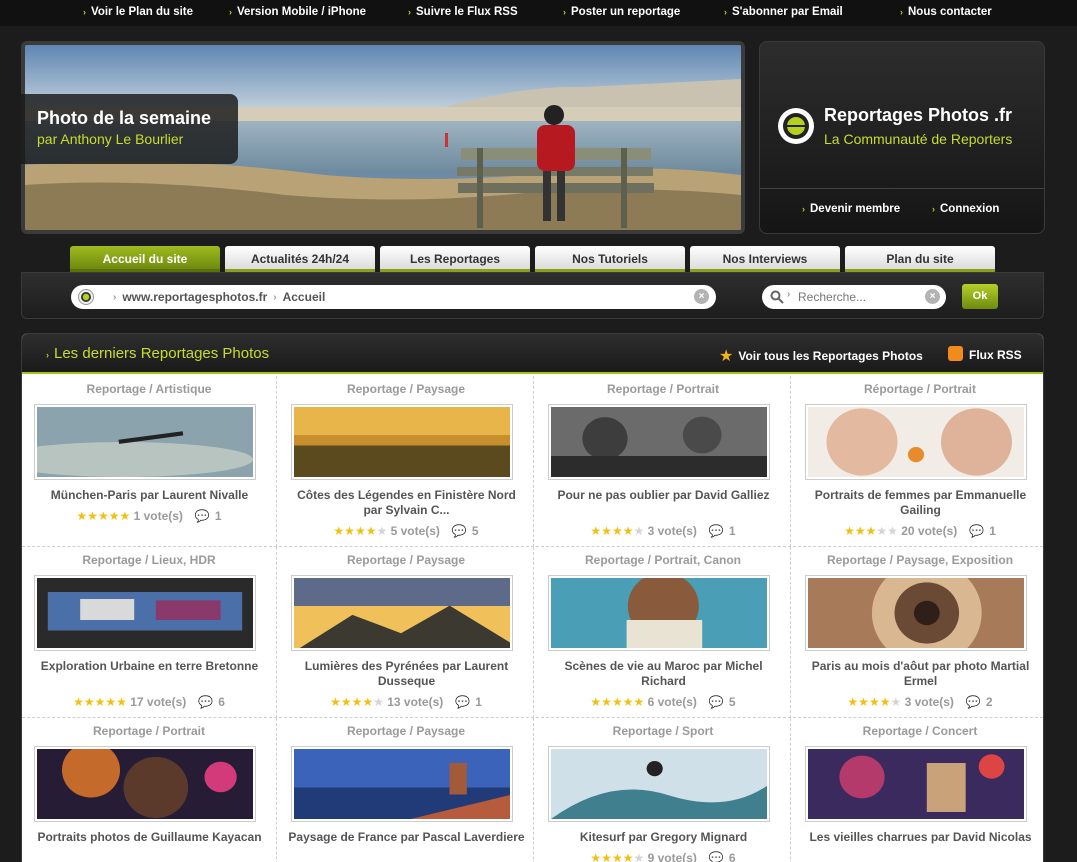 The image size is (1077, 862). What do you see at coordinates (663, 837) in the screenshot?
I see `card-title: Kitesurf par Gregory Mignard` at bounding box center [663, 837].